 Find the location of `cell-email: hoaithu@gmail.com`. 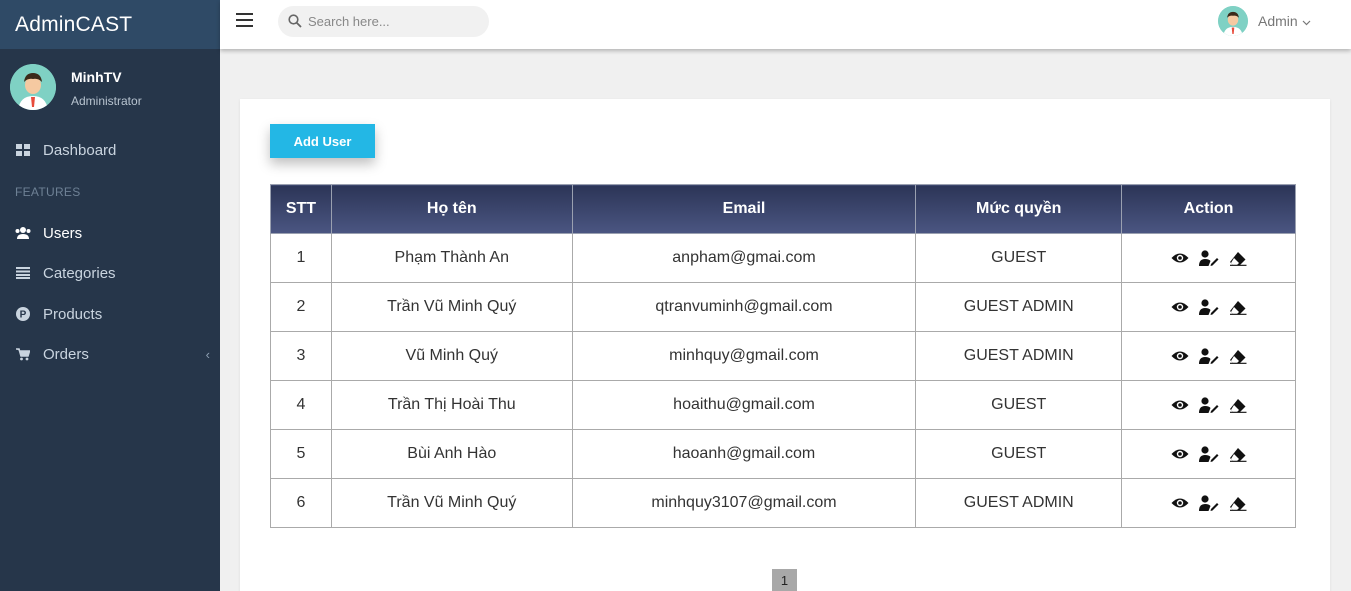

cell-email: hoaithu@gmail.com is located at coordinates (744, 405).